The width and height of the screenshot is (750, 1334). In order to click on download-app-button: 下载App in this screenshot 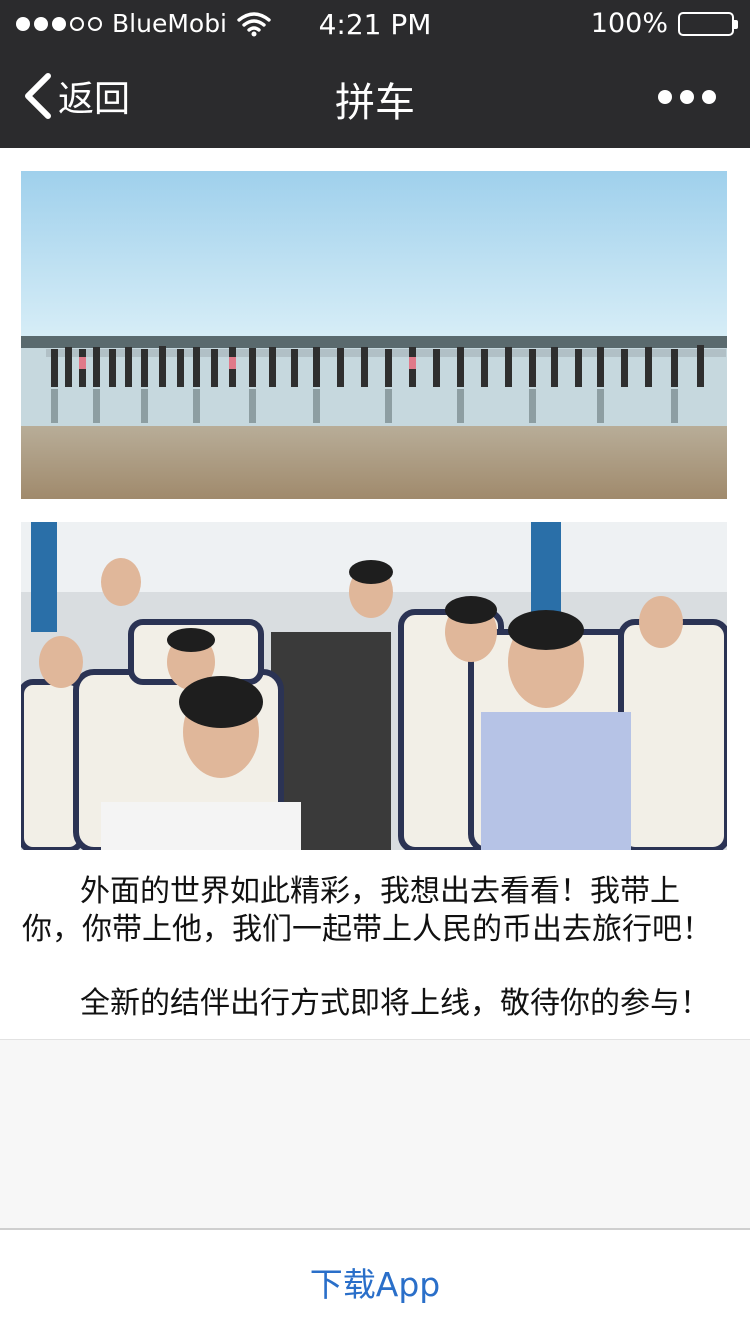, I will do `click(375, 1281)`.